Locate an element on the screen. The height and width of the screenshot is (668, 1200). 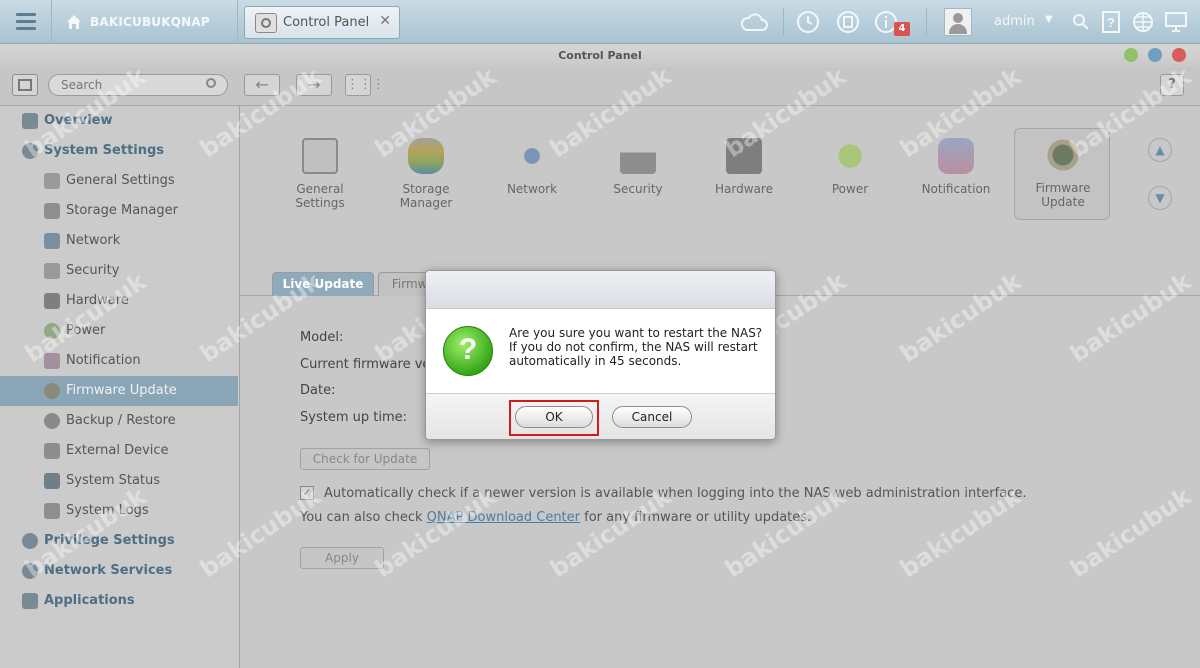
back-button: ← is located at coordinates (262, 85).